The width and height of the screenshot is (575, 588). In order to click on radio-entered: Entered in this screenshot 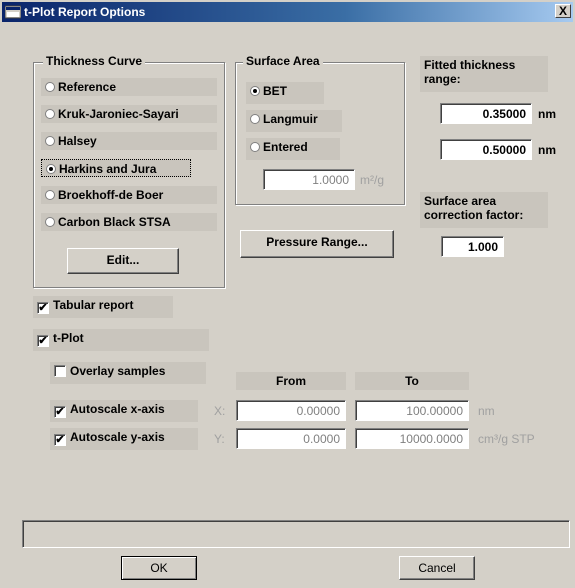, I will do `click(293, 149)`.